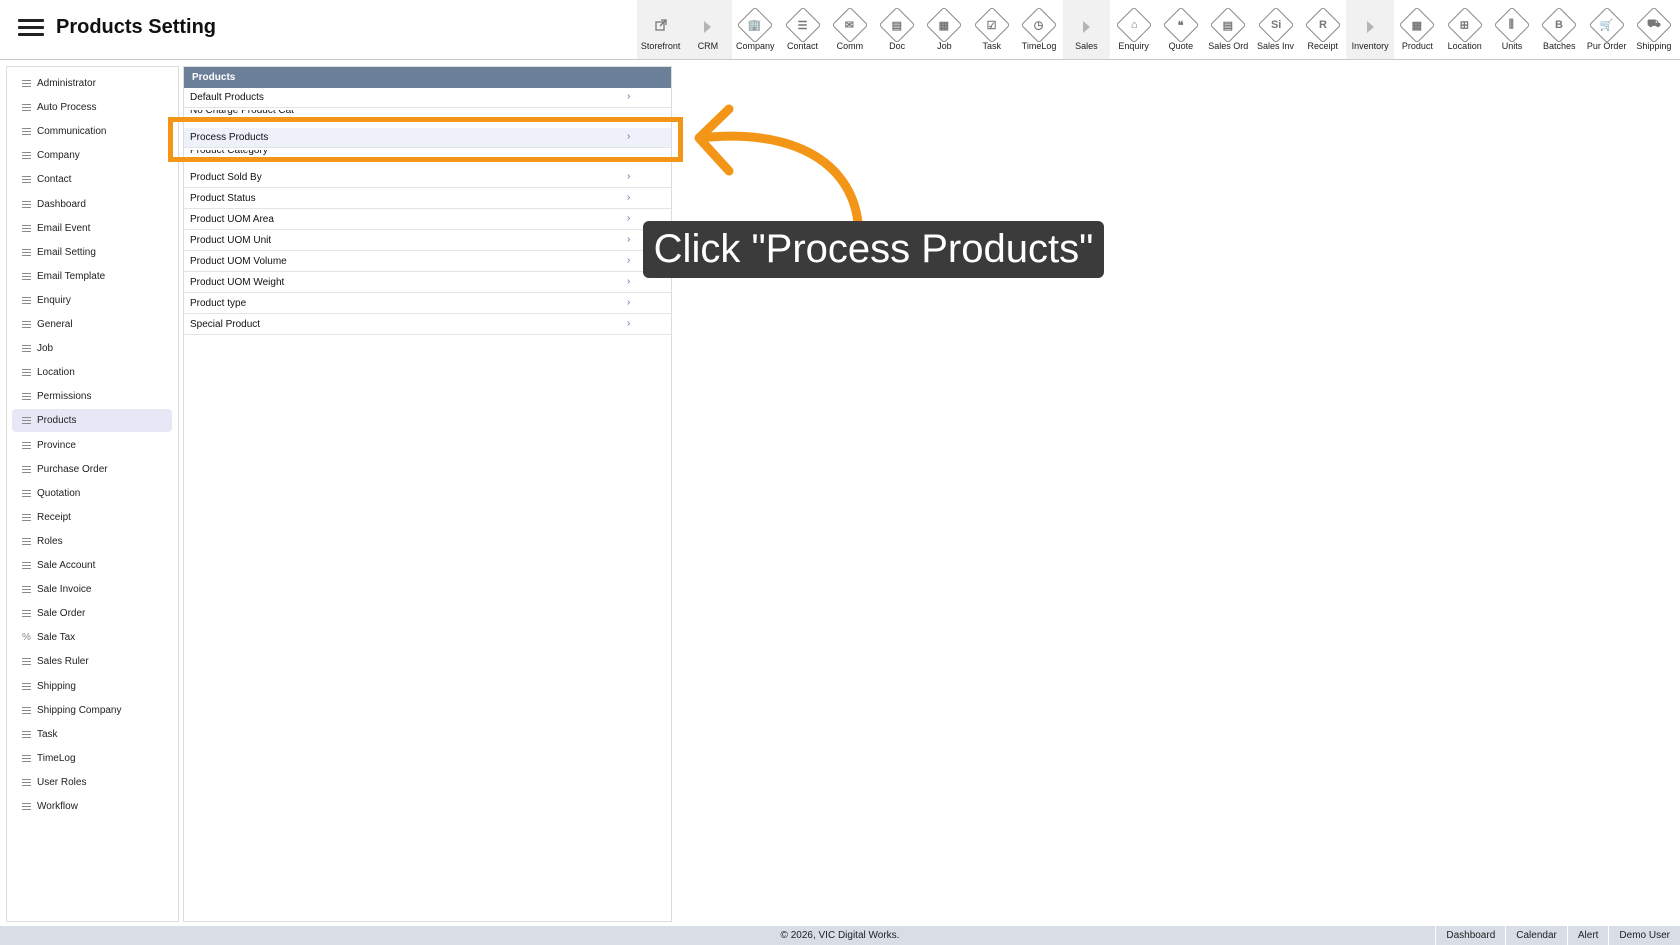  I want to click on footer-link-alert: Alert, so click(1587, 935).